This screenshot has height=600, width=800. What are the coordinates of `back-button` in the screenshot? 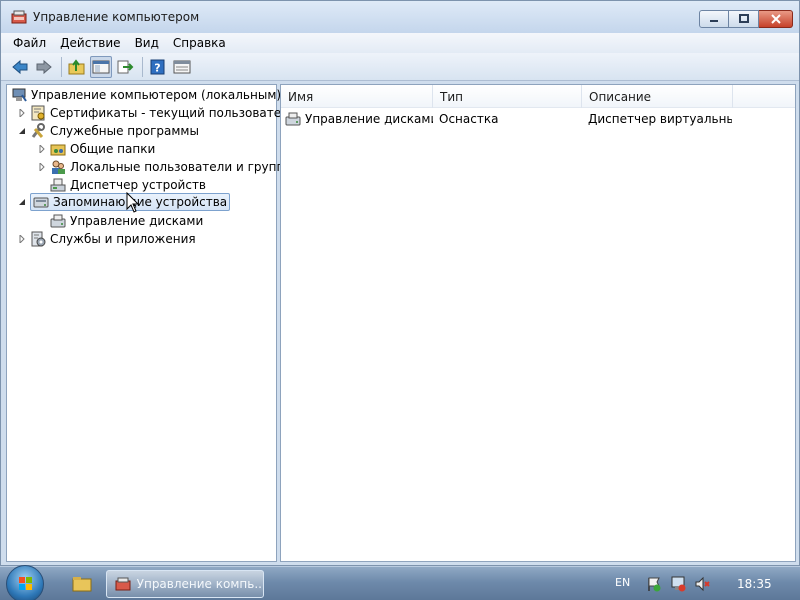 It's located at (20, 67).